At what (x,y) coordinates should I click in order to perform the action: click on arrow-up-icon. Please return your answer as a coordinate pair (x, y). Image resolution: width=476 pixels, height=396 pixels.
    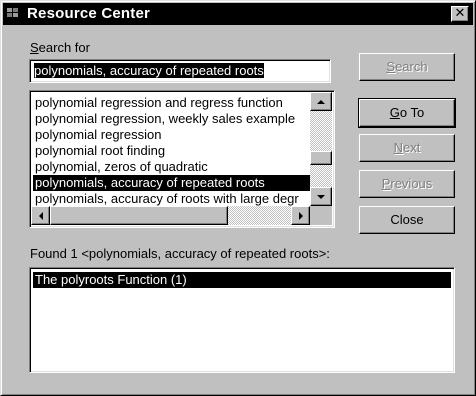
    Looking at the image, I should click on (321, 101).